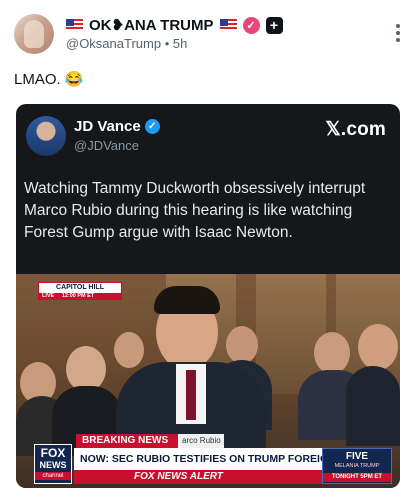  I want to click on fox-news-logo: FOX NEWS channel, so click(53, 464).